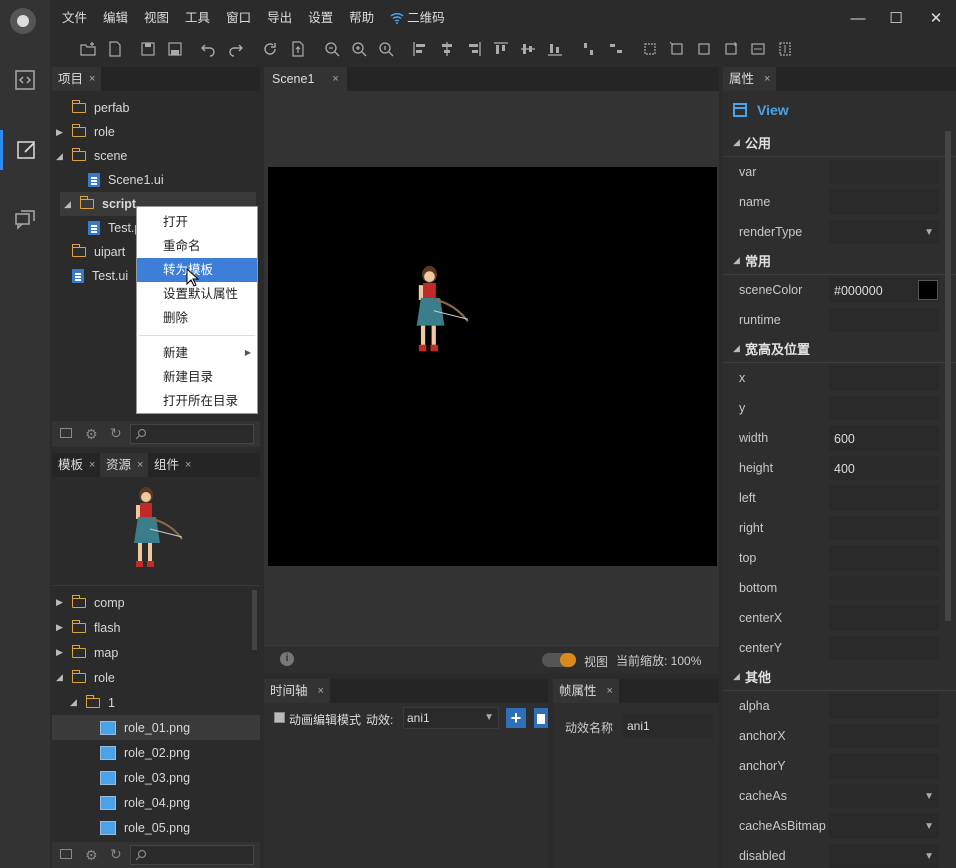 The height and width of the screenshot is (868, 956). I want to click on menu-help: 帮助, so click(361, 18).